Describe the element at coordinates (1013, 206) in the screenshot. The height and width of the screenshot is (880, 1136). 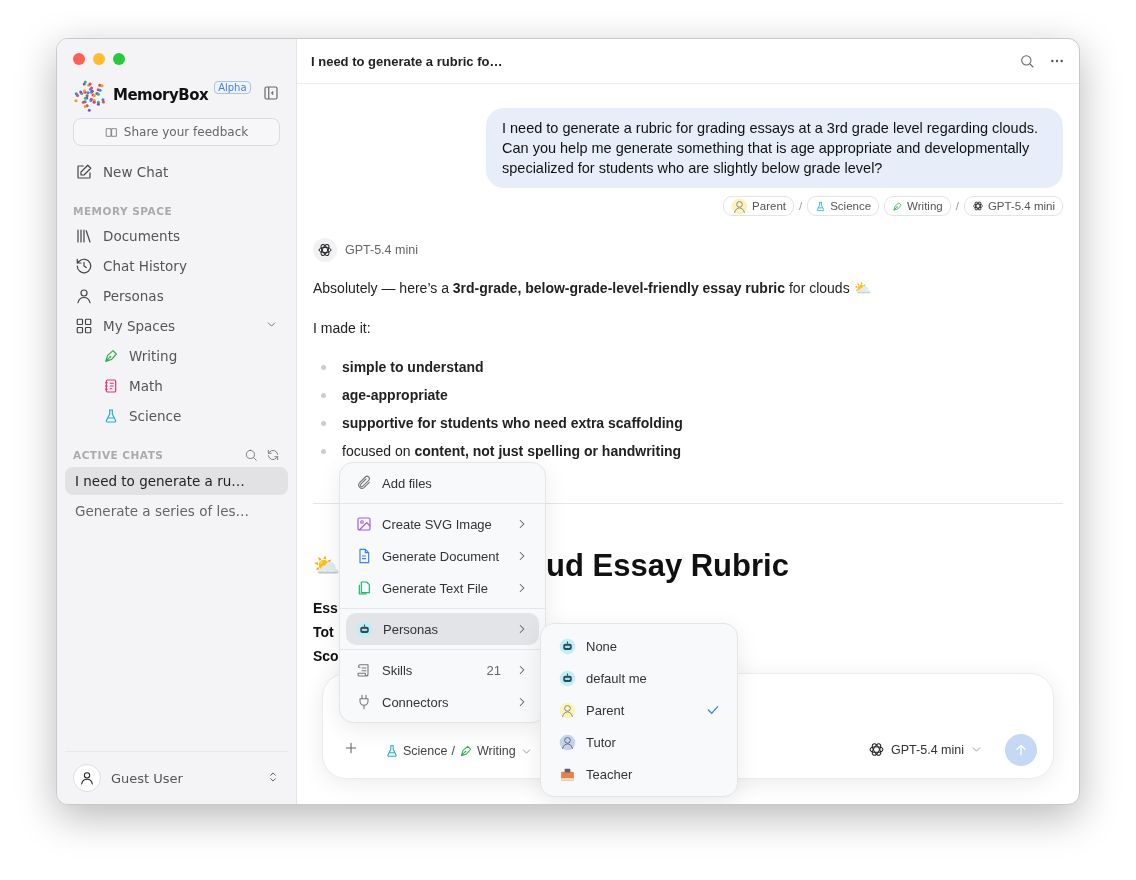
I see `tag-chip: GPT-5.4 mini` at that location.